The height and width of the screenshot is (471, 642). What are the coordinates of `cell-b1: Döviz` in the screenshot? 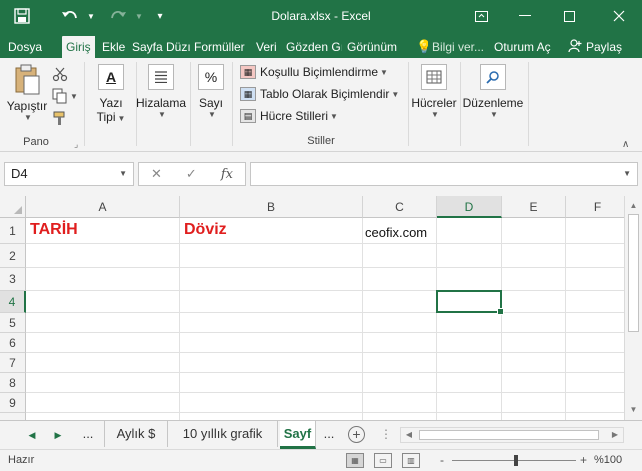 It's located at (205, 230).